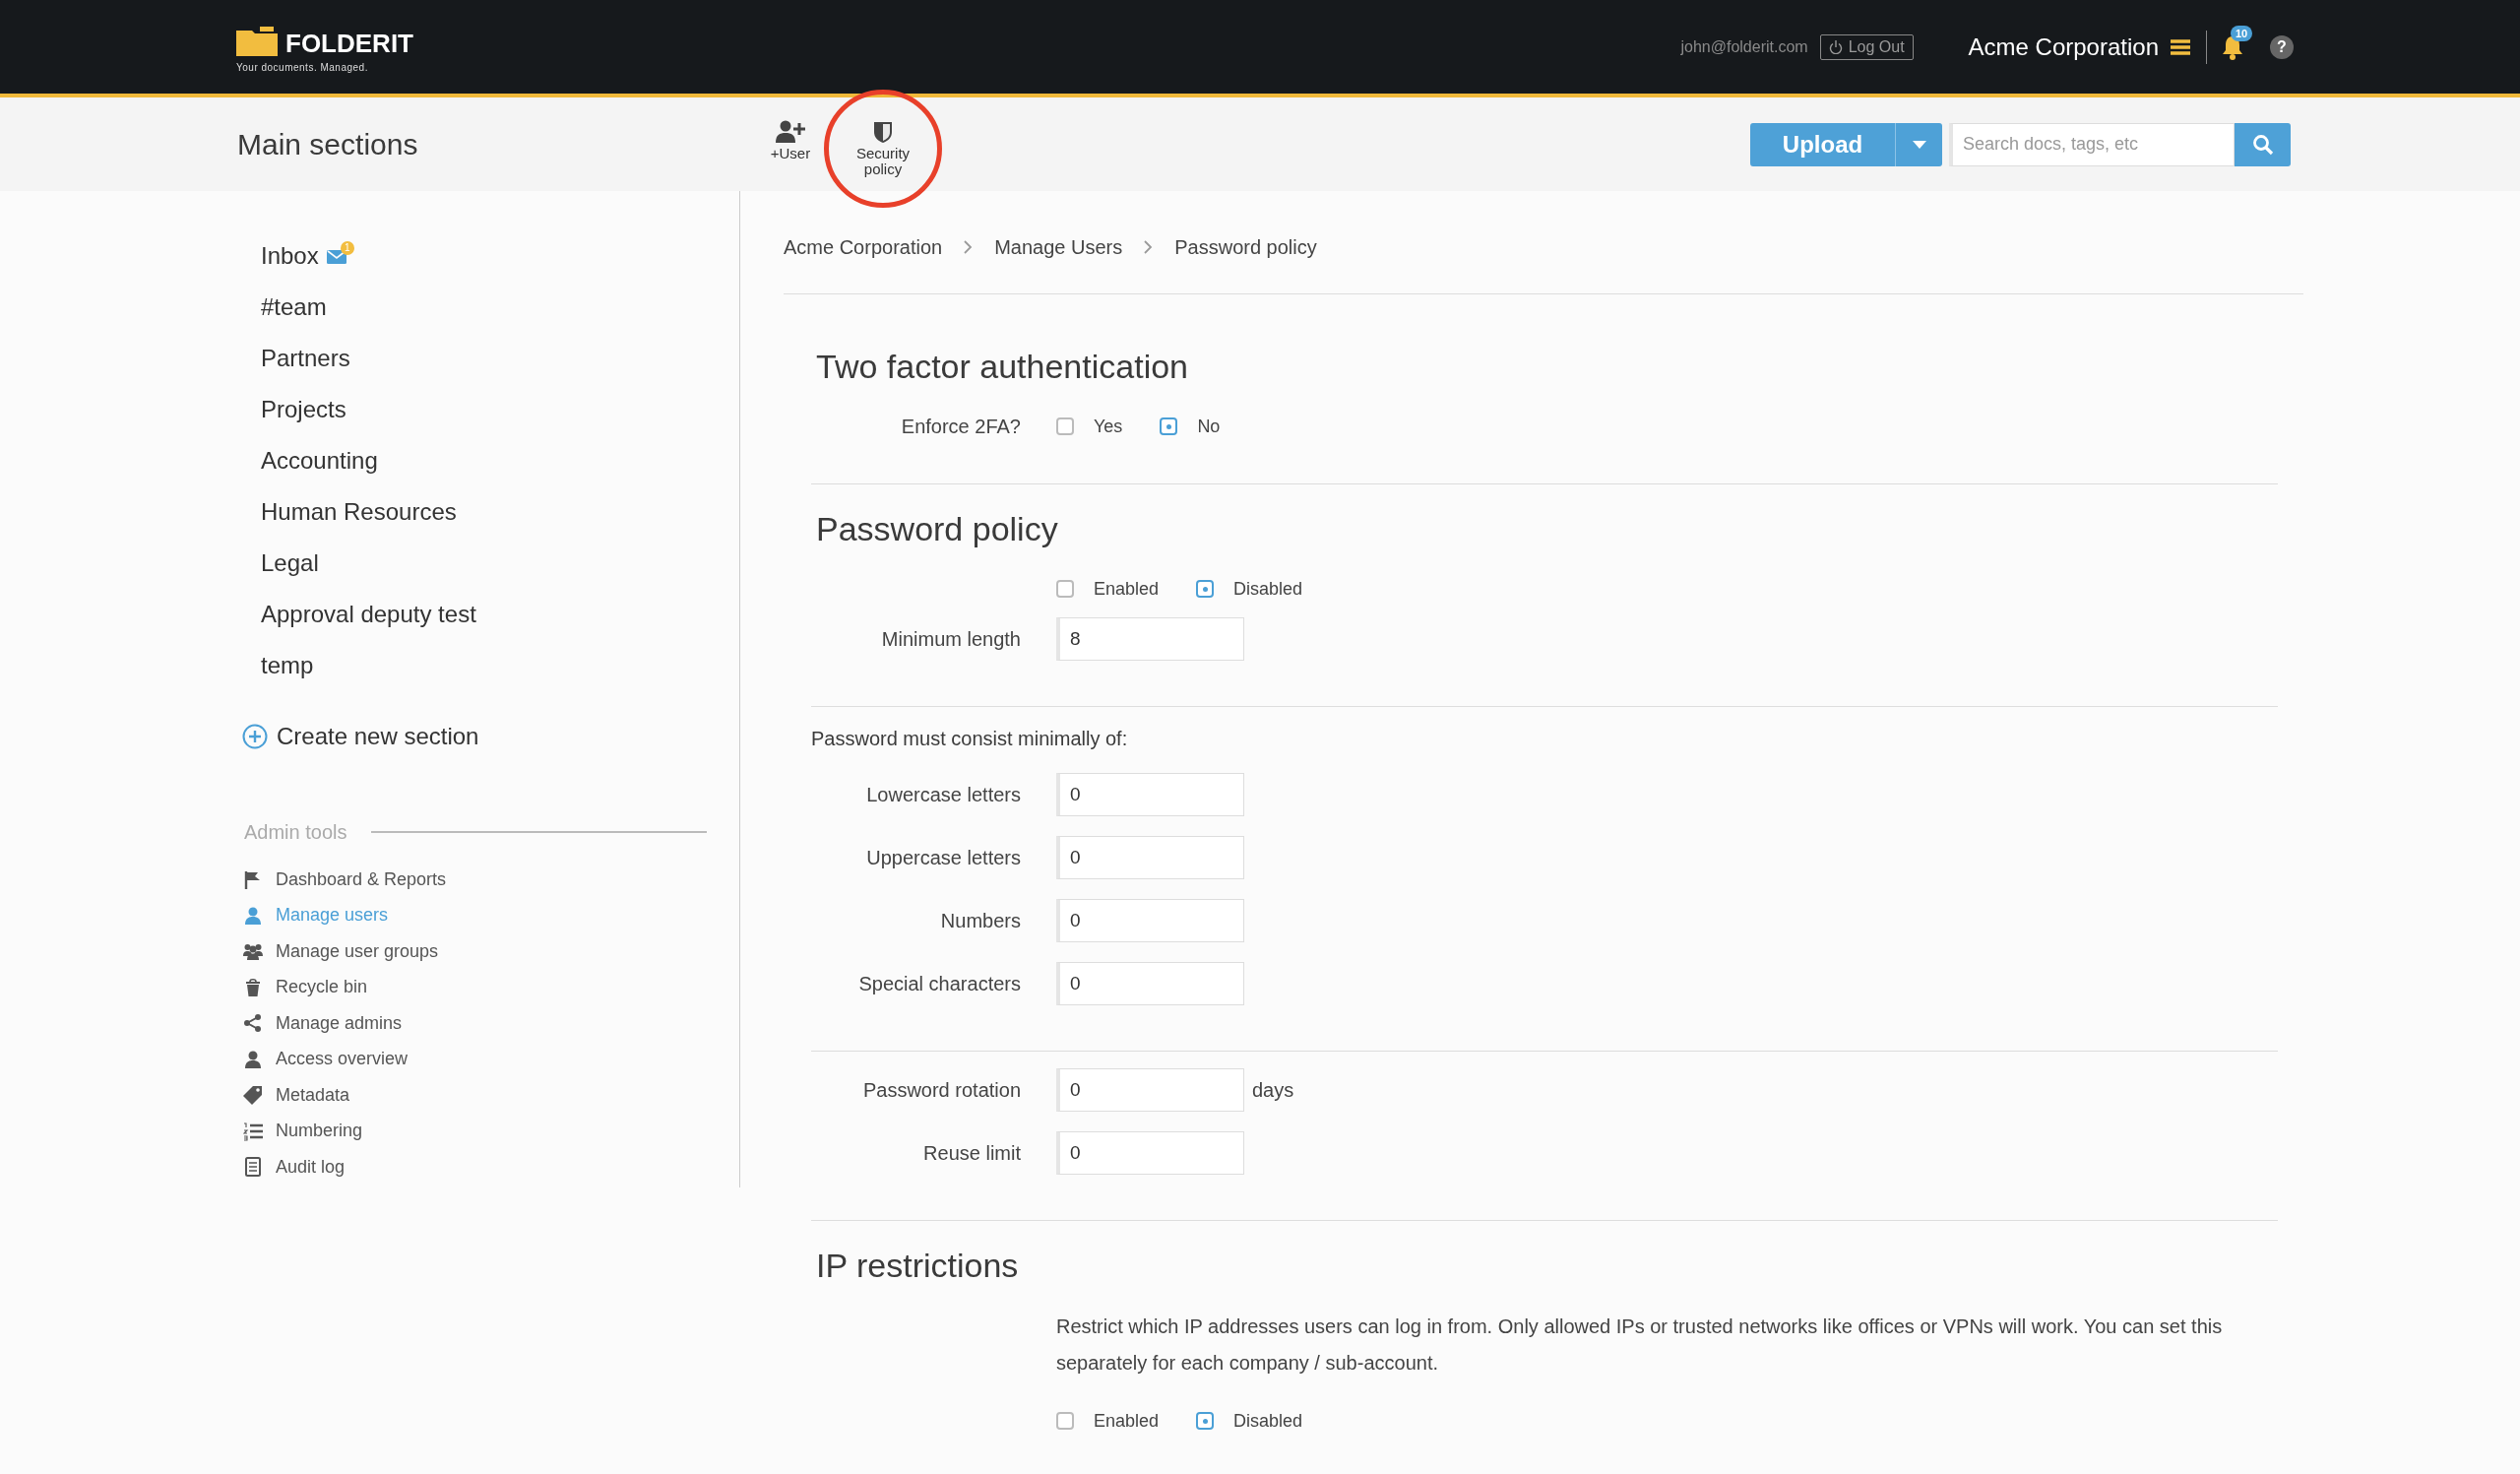  What do you see at coordinates (917, 1266) in the screenshot?
I see `section-title: IP restrictions` at bounding box center [917, 1266].